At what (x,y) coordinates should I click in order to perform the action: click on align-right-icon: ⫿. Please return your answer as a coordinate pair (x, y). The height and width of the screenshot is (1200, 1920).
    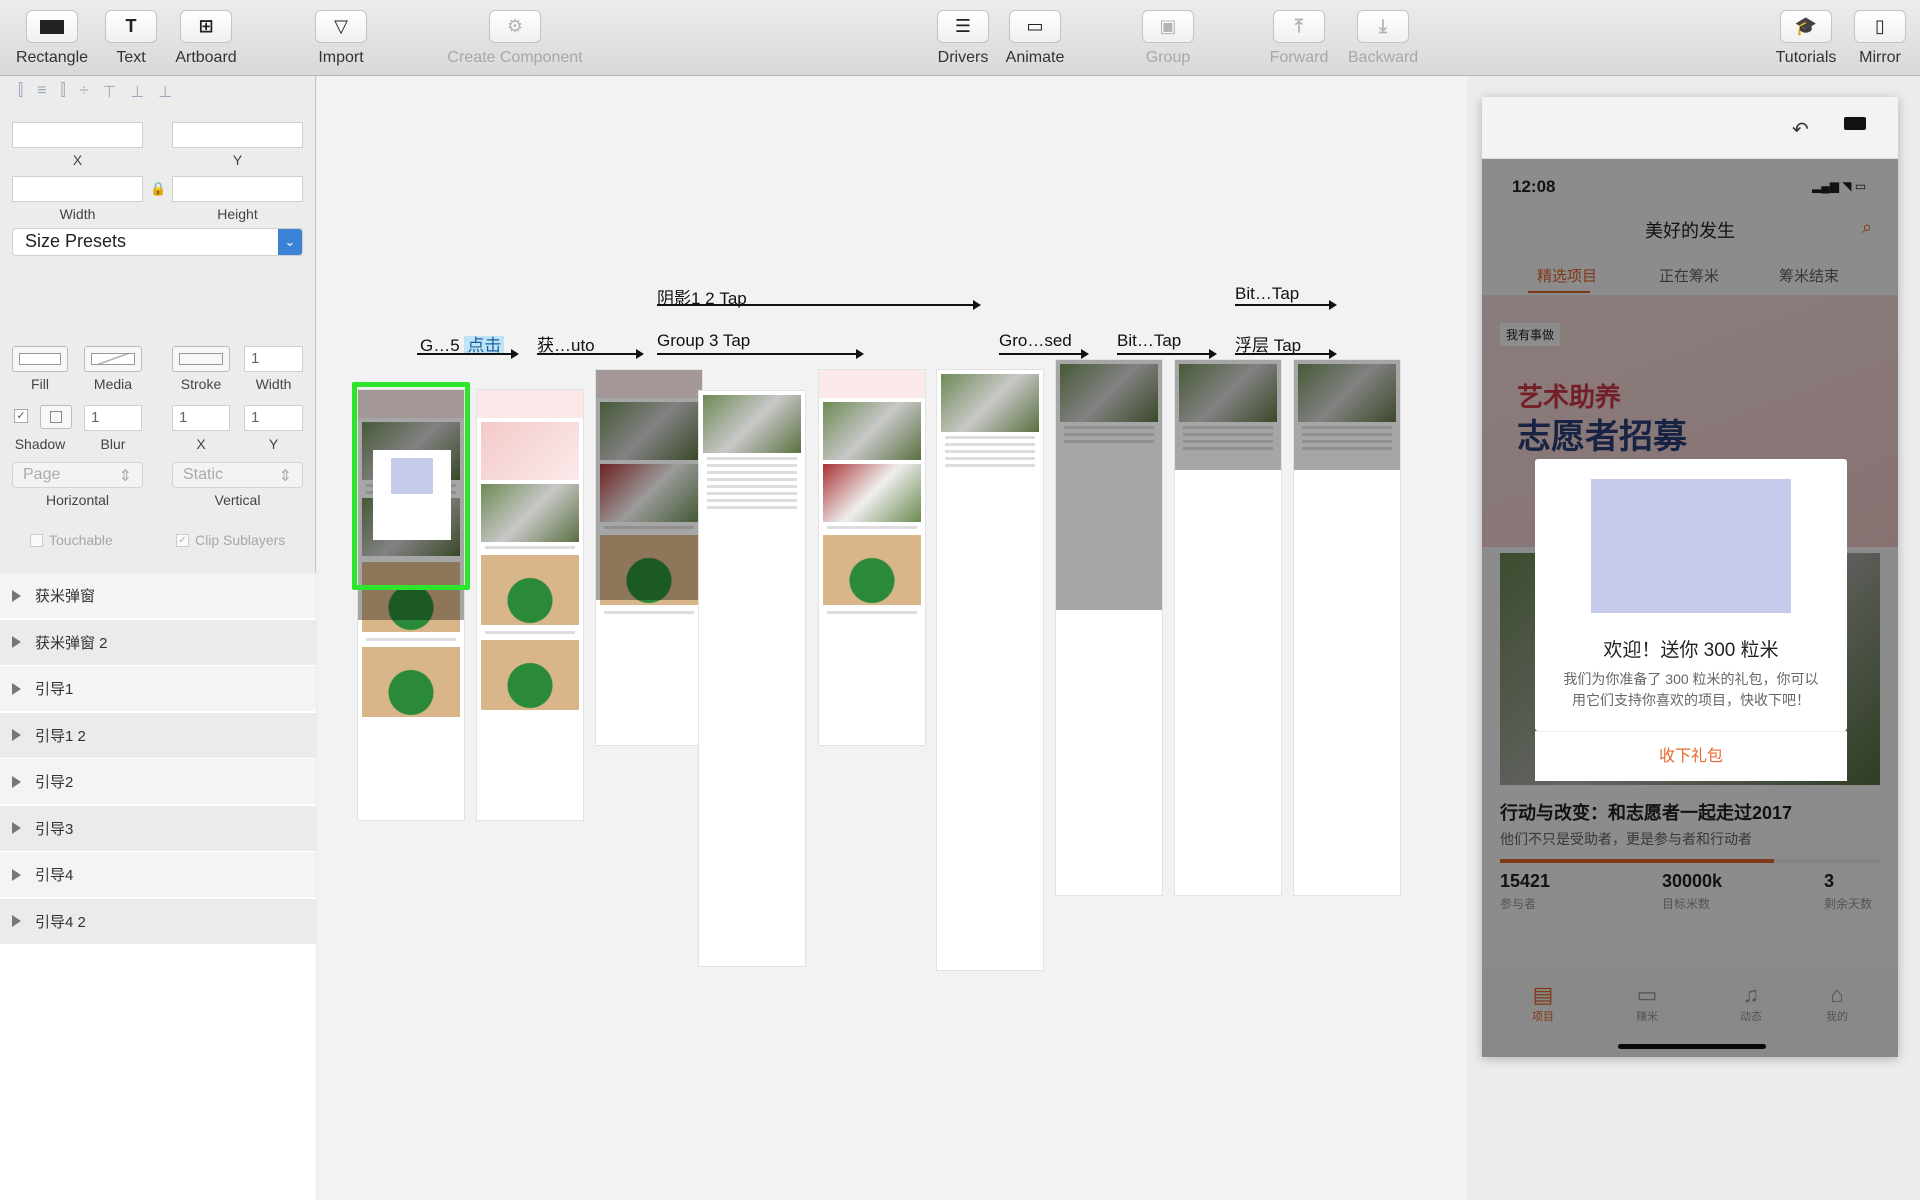
    Looking at the image, I should click on (62, 92).